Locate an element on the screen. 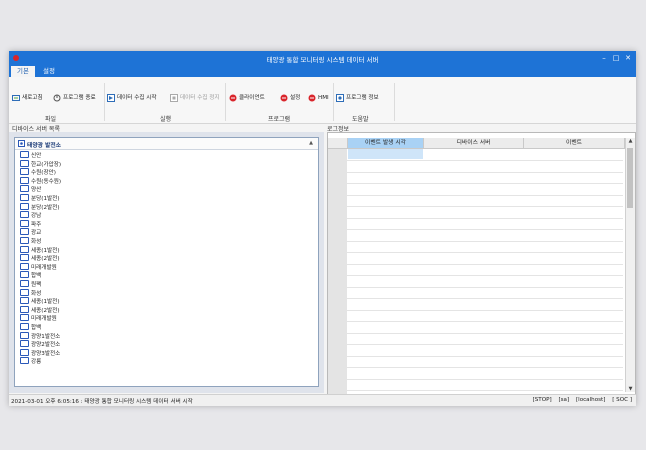 The width and height of the screenshot is (646, 450). client-label: 클라이언트 is located at coordinates (252, 98).